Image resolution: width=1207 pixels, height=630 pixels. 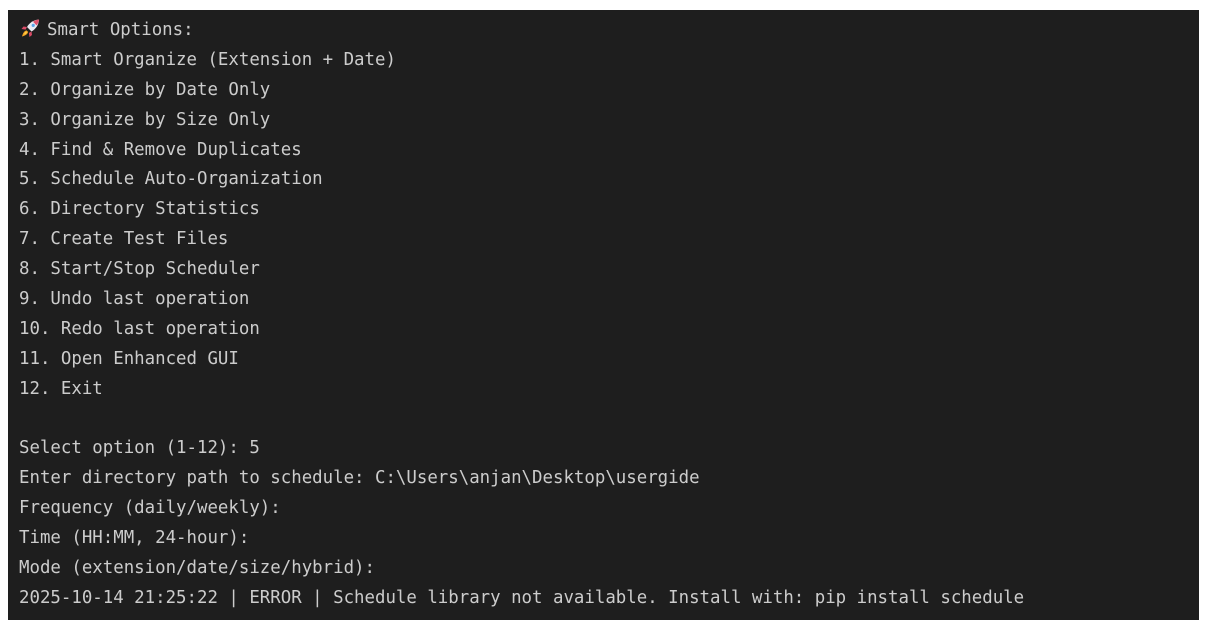 I want to click on menu-item-6: 6. Directory Statistics, so click(x=139, y=209).